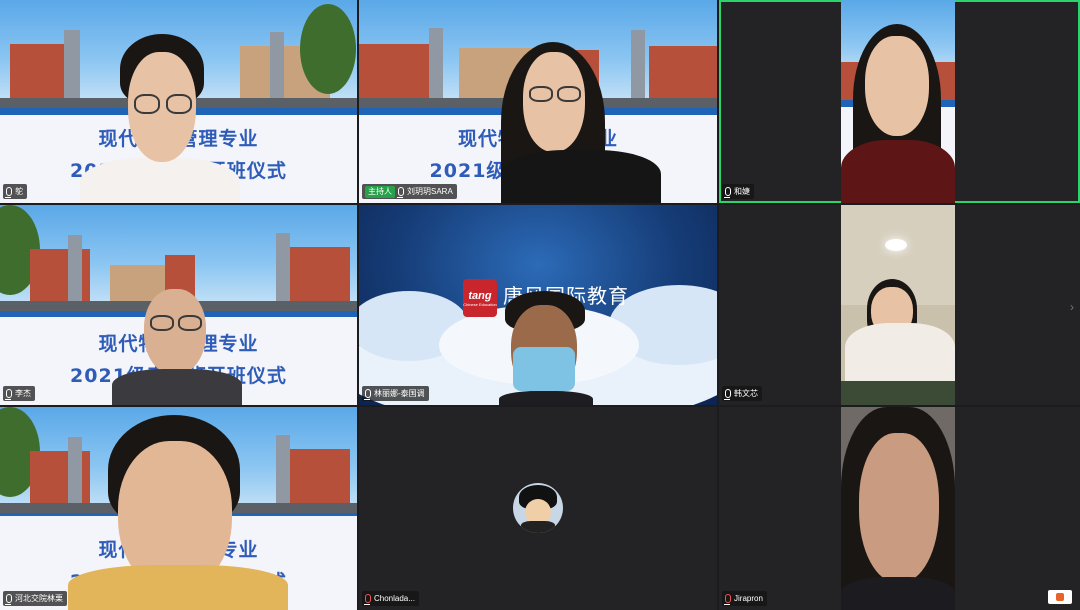 The width and height of the screenshot is (1080, 610). What do you see at coordinates (1072, 307) in the screenshot?
I see `next-page-arrow-icon: ›` at bounding box center [1072, 307].